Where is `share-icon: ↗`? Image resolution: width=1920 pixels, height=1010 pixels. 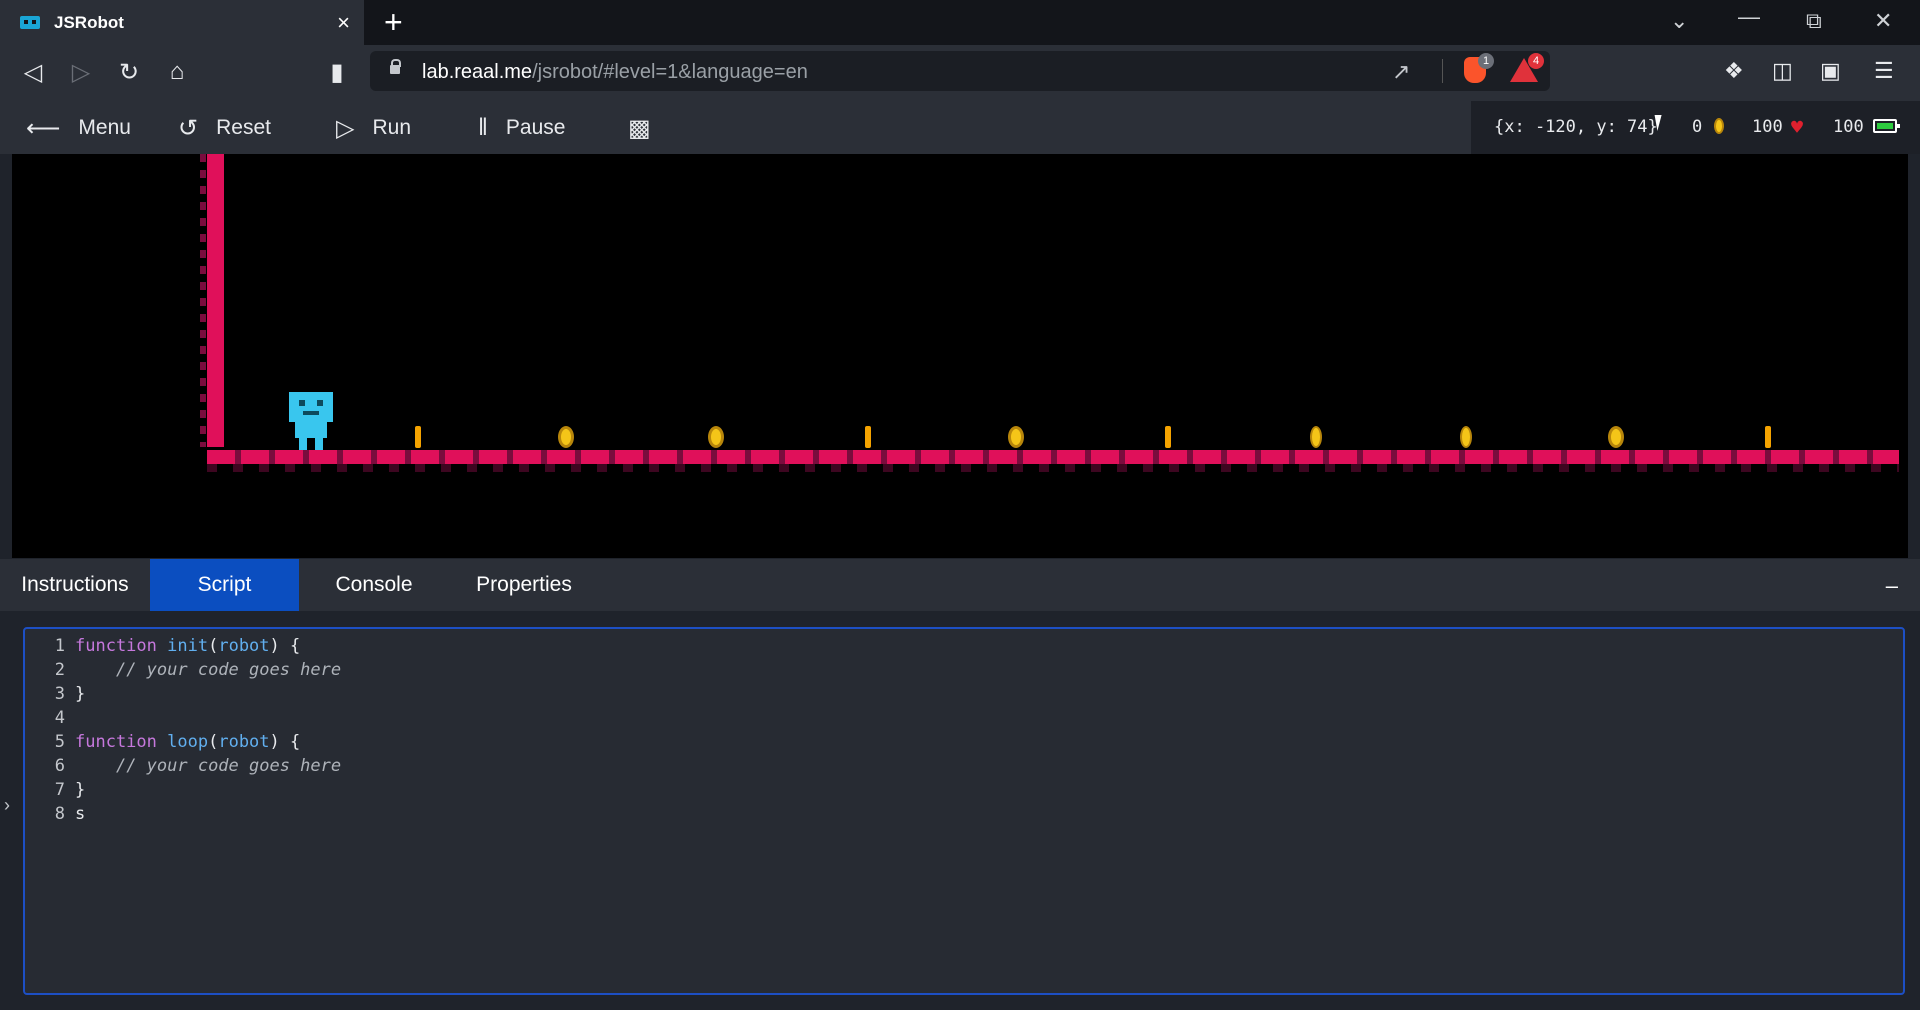 share-icon: ↗ is located at coordinates (1401, 72).